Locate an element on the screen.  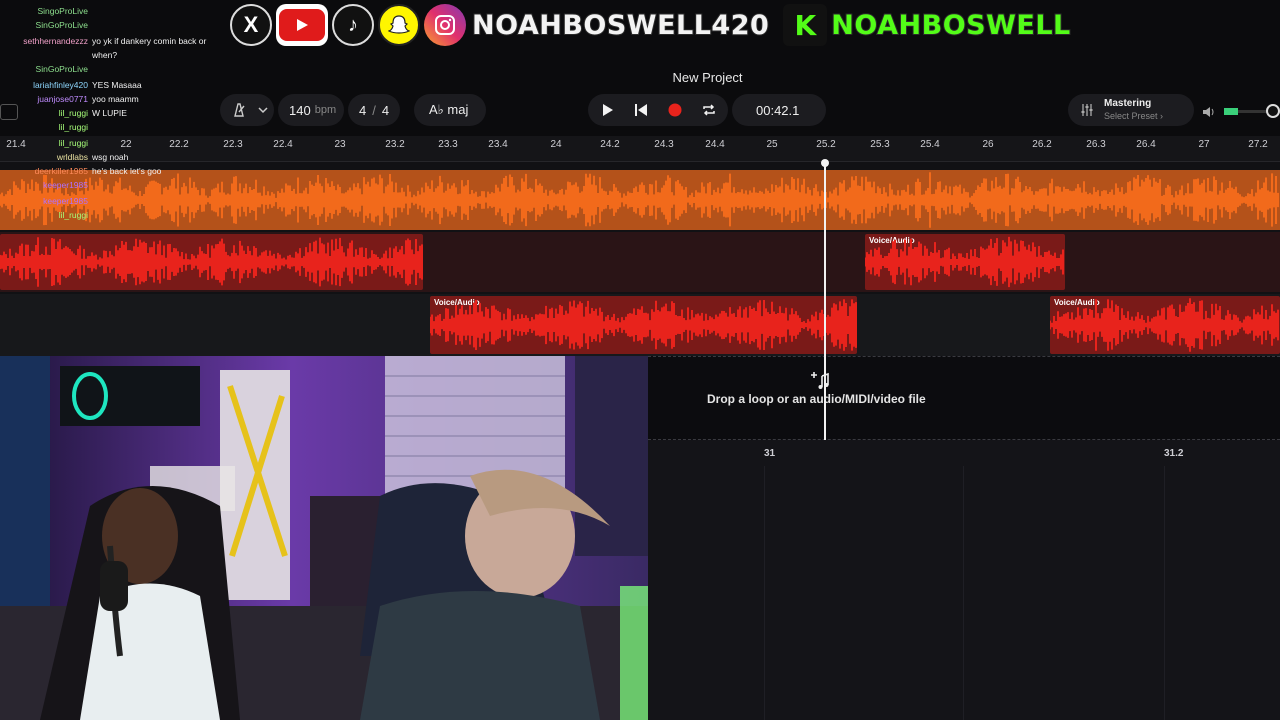
ruler-tick: 26.2 is located at coordinates (1042, 144).